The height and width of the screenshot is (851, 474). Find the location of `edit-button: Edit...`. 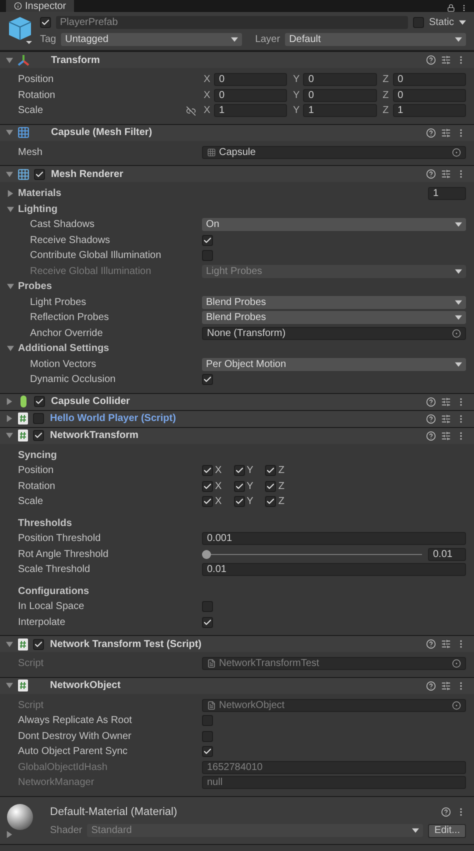

edit-button: Edit... is located at coordinates (447, 831).